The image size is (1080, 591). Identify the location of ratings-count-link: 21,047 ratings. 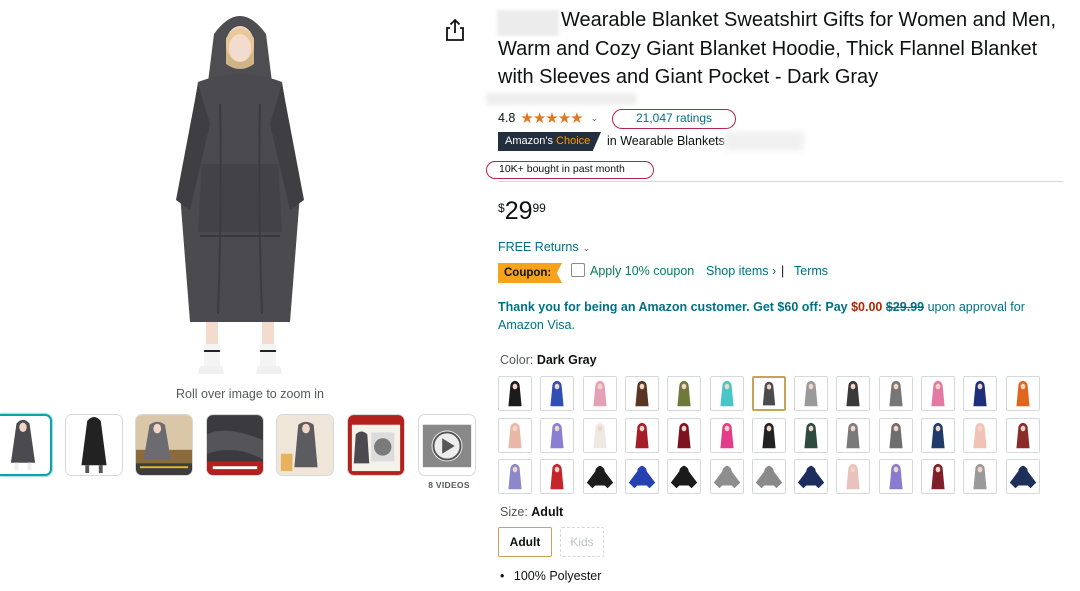
(674, 119).